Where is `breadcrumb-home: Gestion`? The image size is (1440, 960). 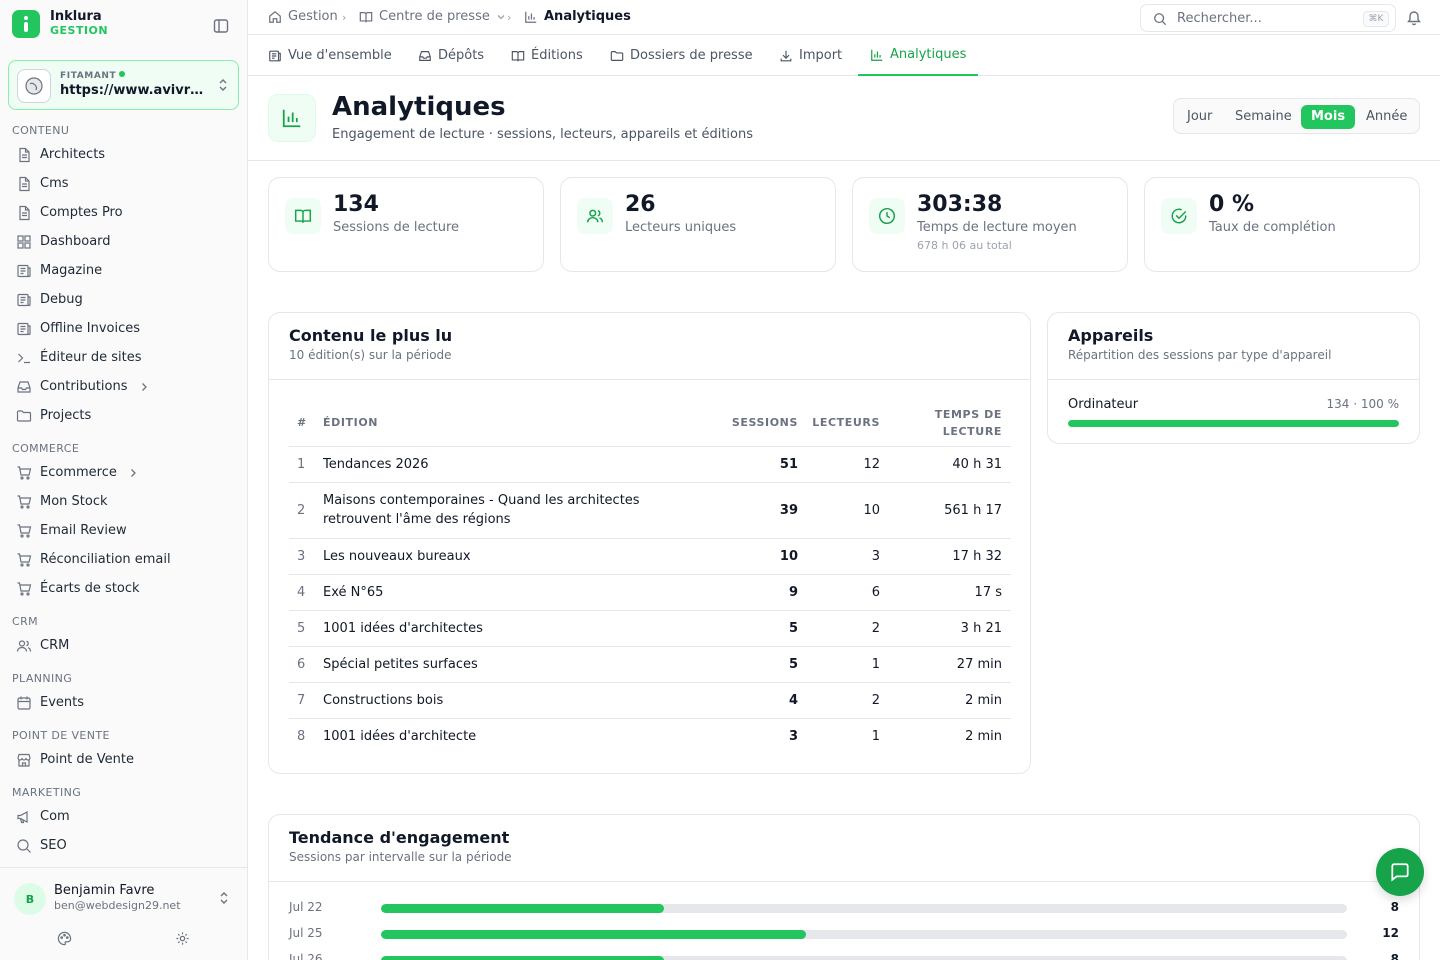 breadcrumb-home: Gestion is located at coordinates (303, 16).